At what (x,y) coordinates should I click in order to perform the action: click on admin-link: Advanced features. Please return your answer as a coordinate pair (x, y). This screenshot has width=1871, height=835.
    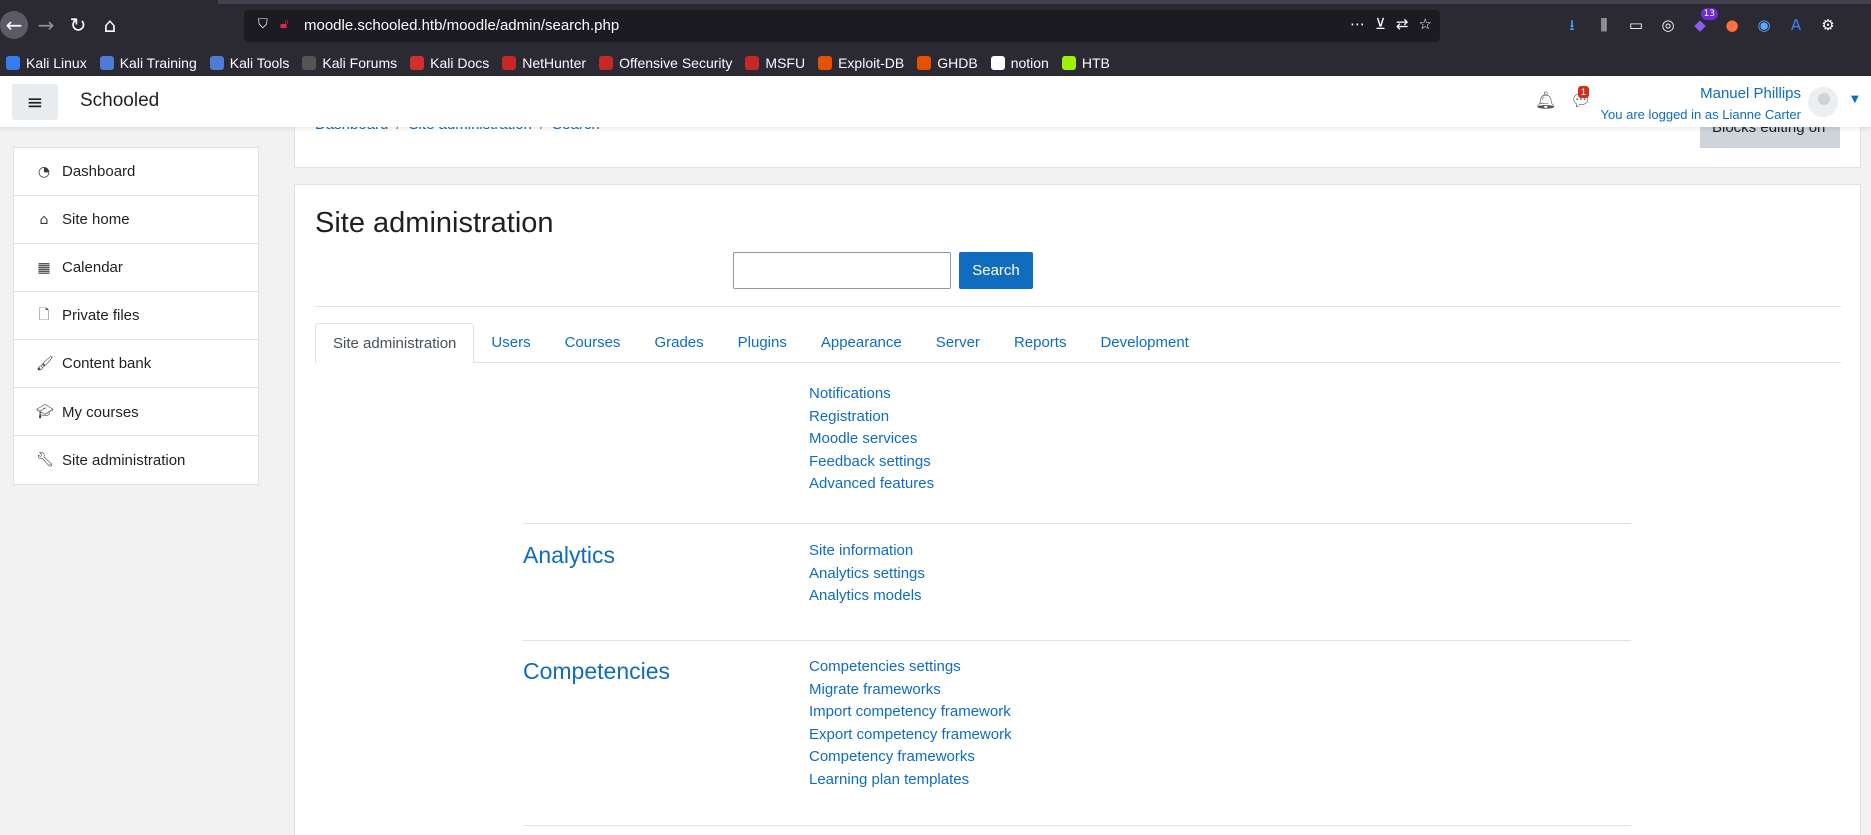
    Looking at the image, I should click on (871, 484).